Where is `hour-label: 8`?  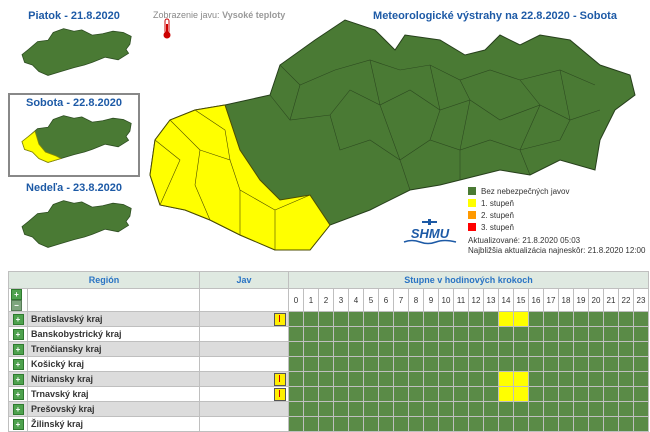 hour-label: 8 is located at coordinates (416, 300).